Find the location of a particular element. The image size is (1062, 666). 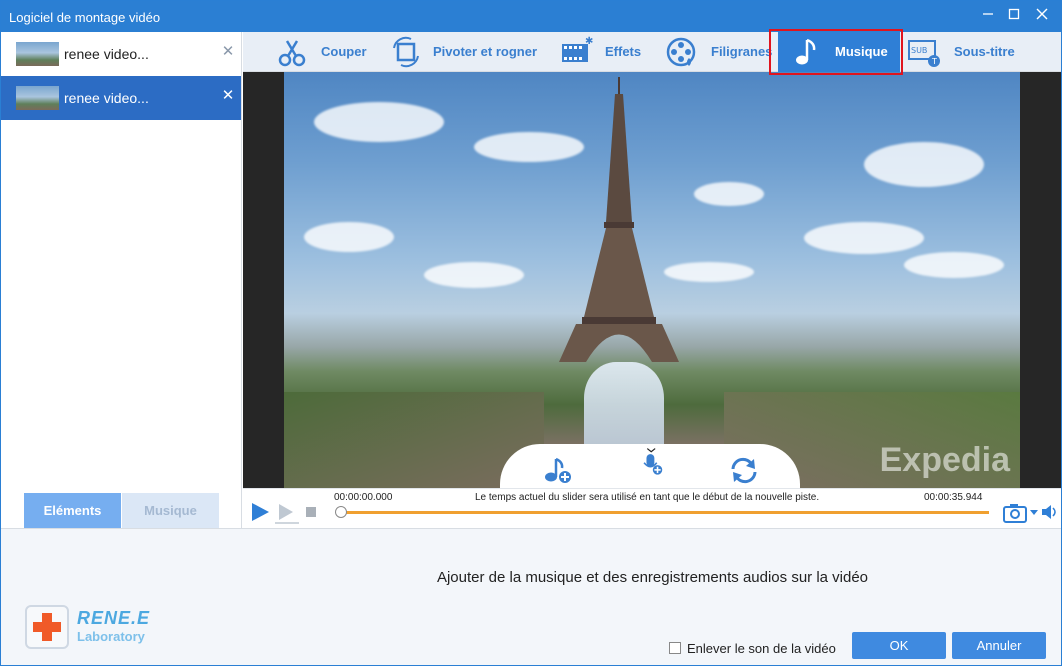

logo-sub-text: Laboratory is located at coordinates (111, 636).